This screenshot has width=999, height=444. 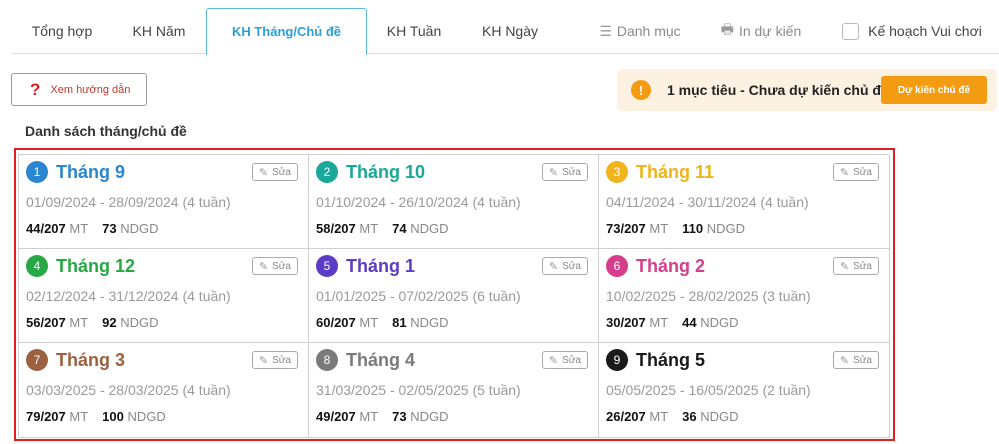 What do you see at coordinates (689, 416) in the screenshot?
I see `ndgd-count: 36` at bounding box center [689, 416].